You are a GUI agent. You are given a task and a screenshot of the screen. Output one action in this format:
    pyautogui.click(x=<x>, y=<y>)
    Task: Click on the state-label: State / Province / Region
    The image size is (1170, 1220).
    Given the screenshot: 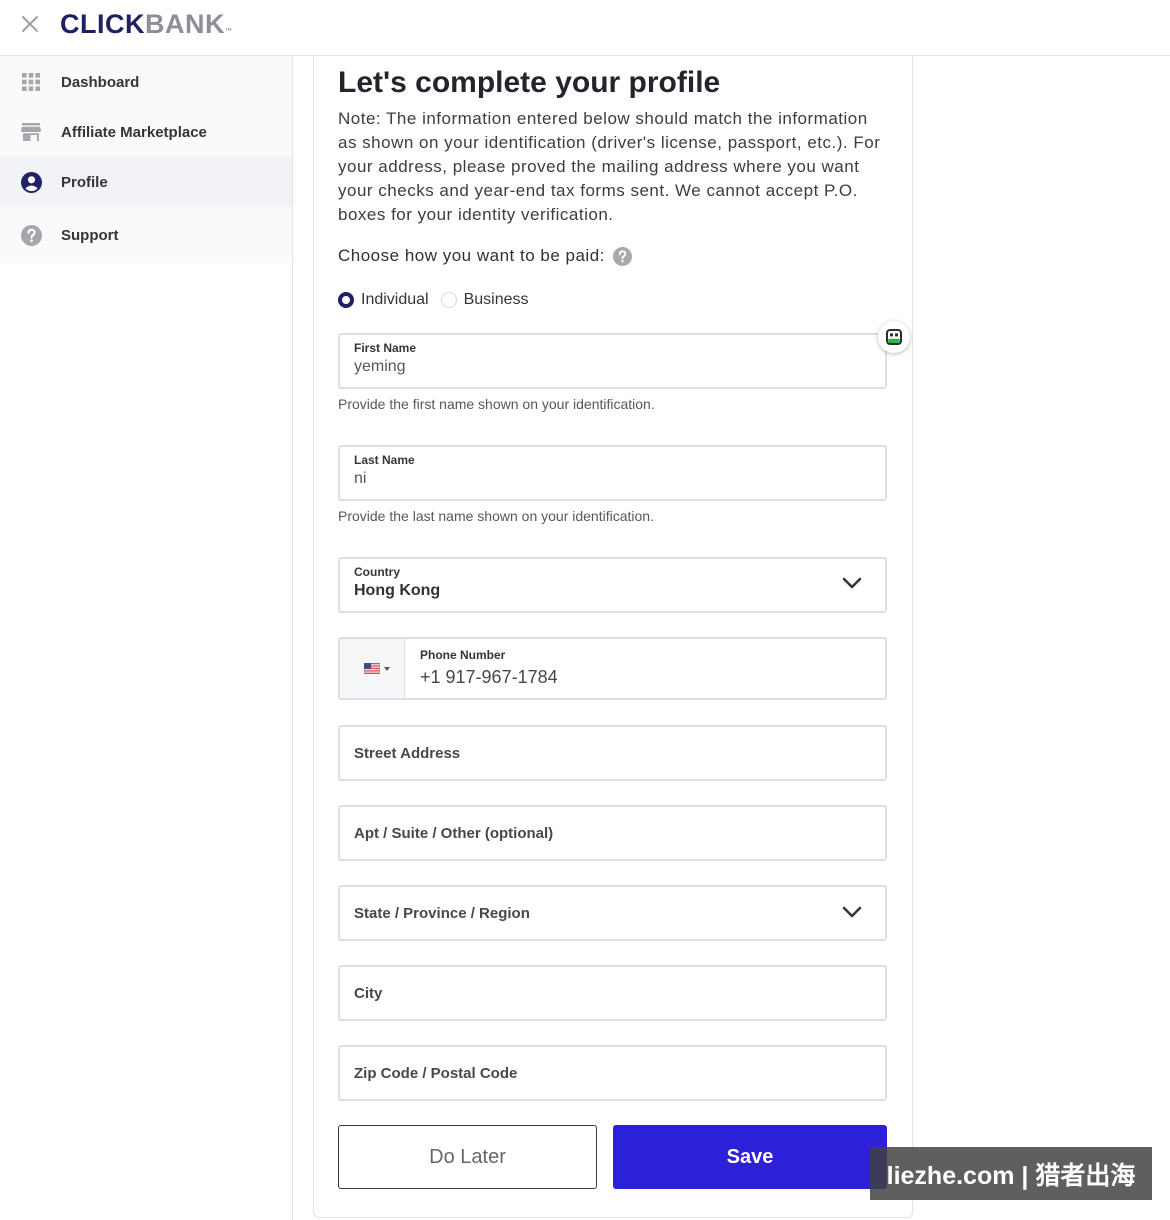 What is the action you would take?
    pyautogui.click(x=442, y=913)
    